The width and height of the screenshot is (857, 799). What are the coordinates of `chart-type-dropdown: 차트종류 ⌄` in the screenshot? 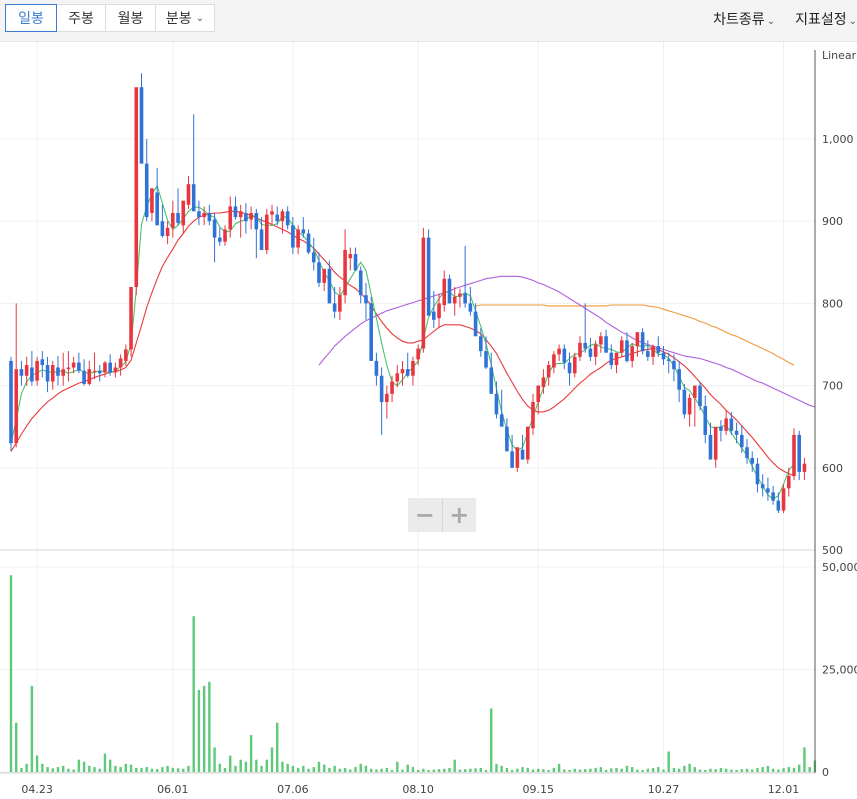 It's located at (744, 19).